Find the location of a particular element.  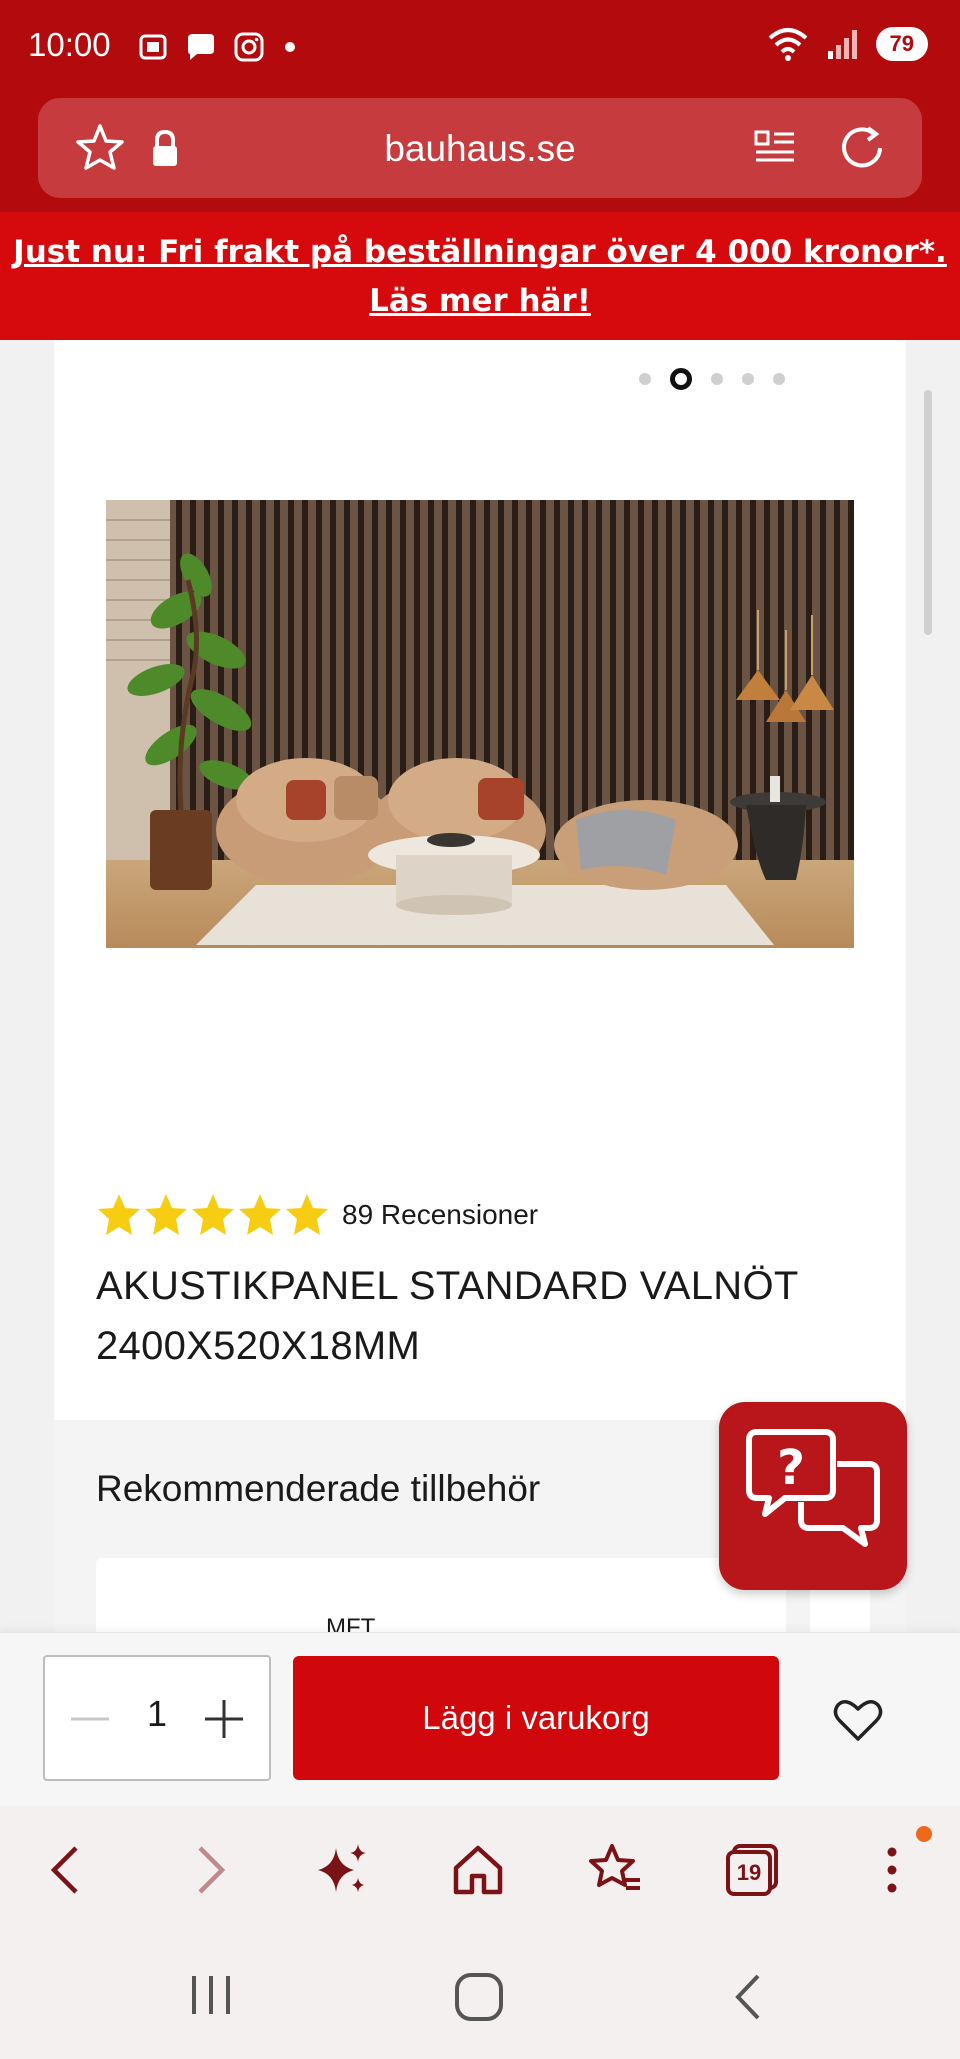

browser-nav-bar: 19 is located at coordinates (480, 1867).